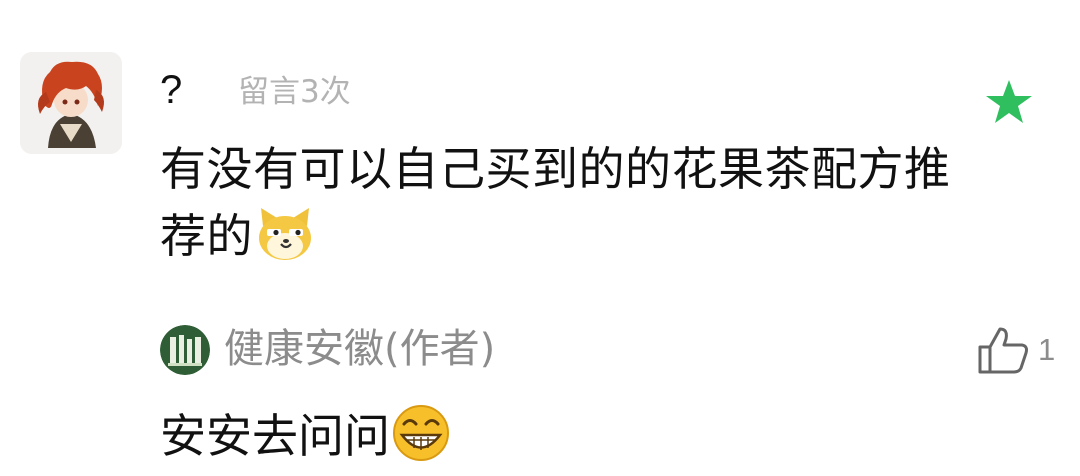 Image resolution: width=1080 pixels, height=476 pixels. What do you see at coordinates (275, 436) in the screenshot?
I see `reply-text-content: 安安去问问` at bounding box center [275, 436].